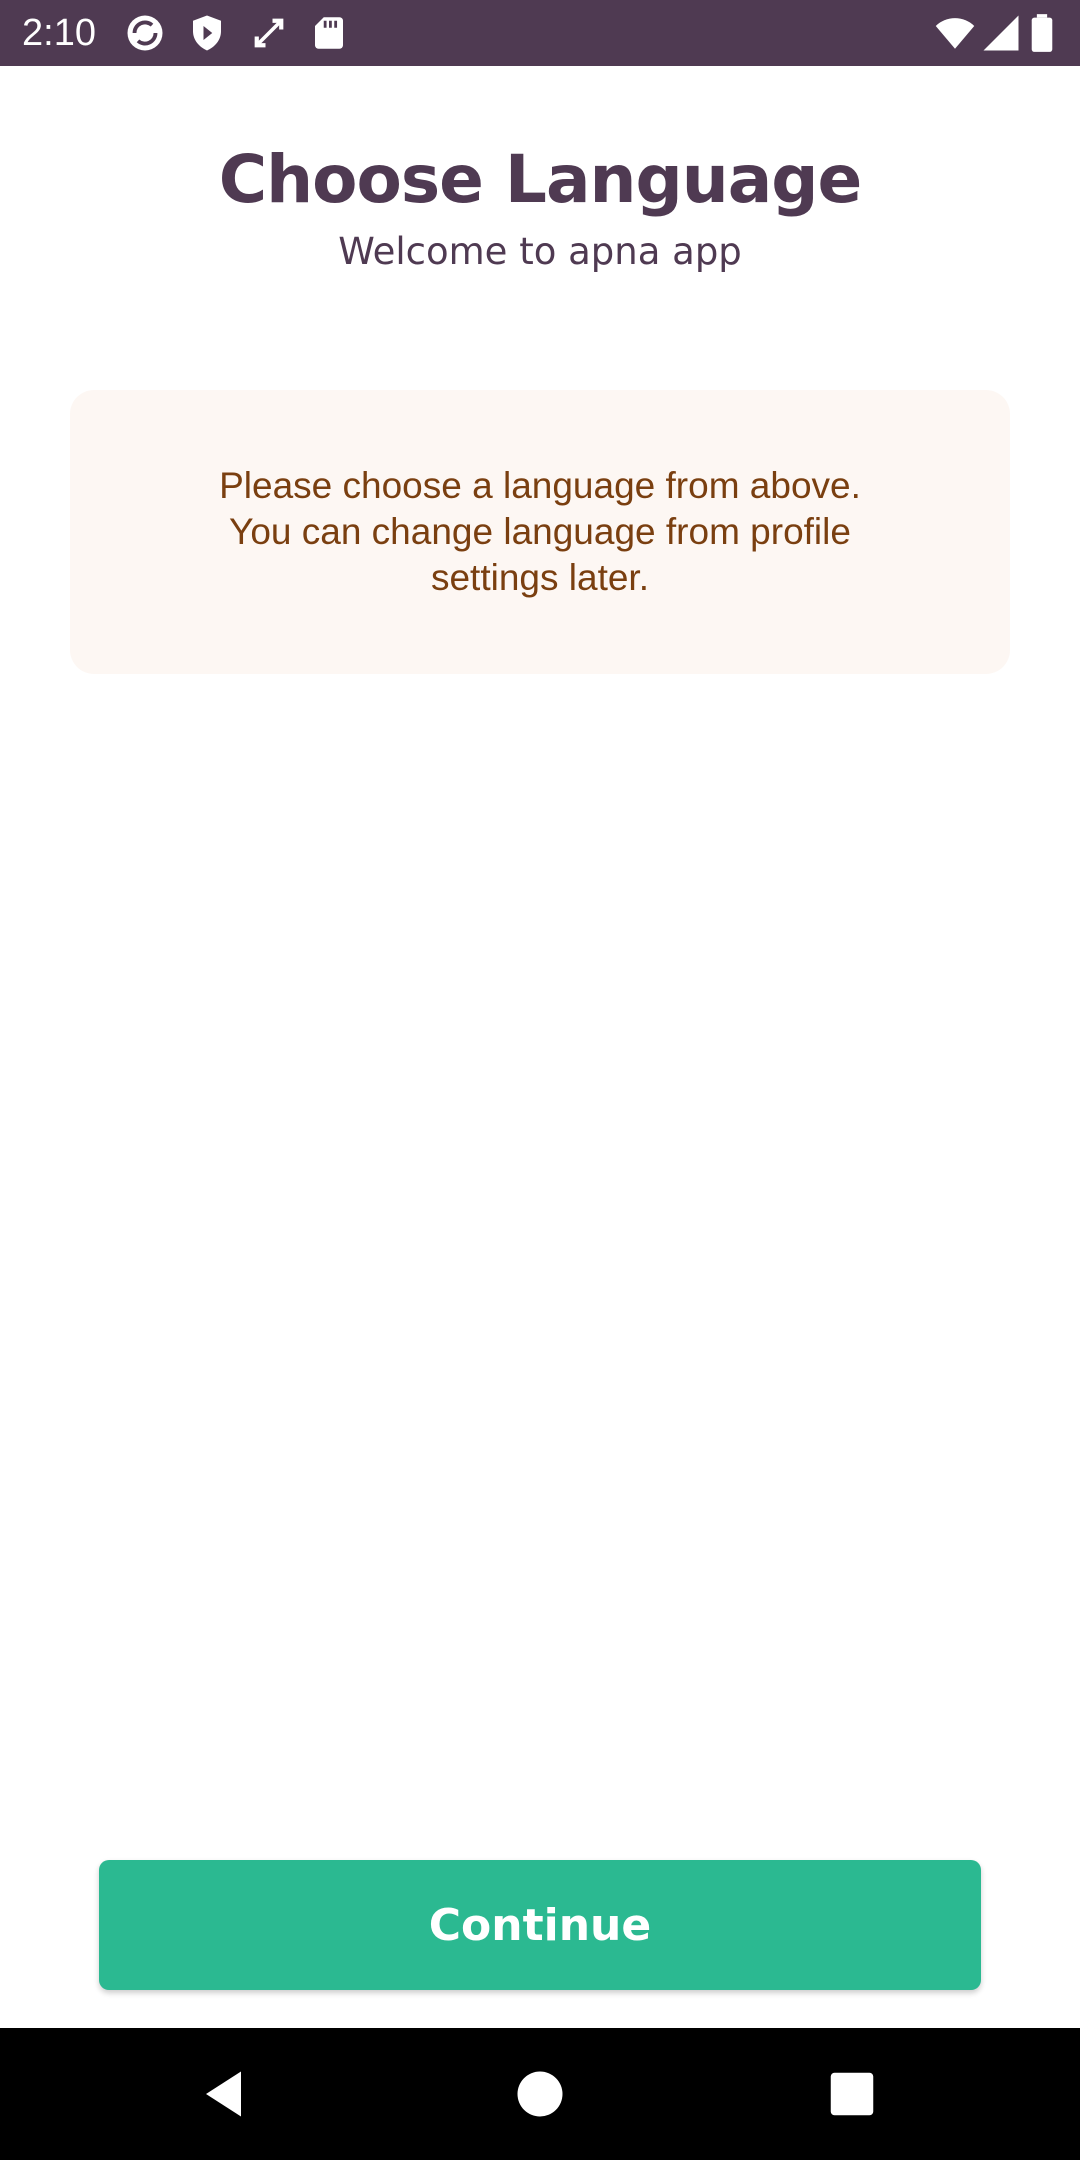 This screenshot has width=1080, height=2160. Describe the element at coordinates (1001, 33) in the screenshot. I see `signal-icon` at that location.